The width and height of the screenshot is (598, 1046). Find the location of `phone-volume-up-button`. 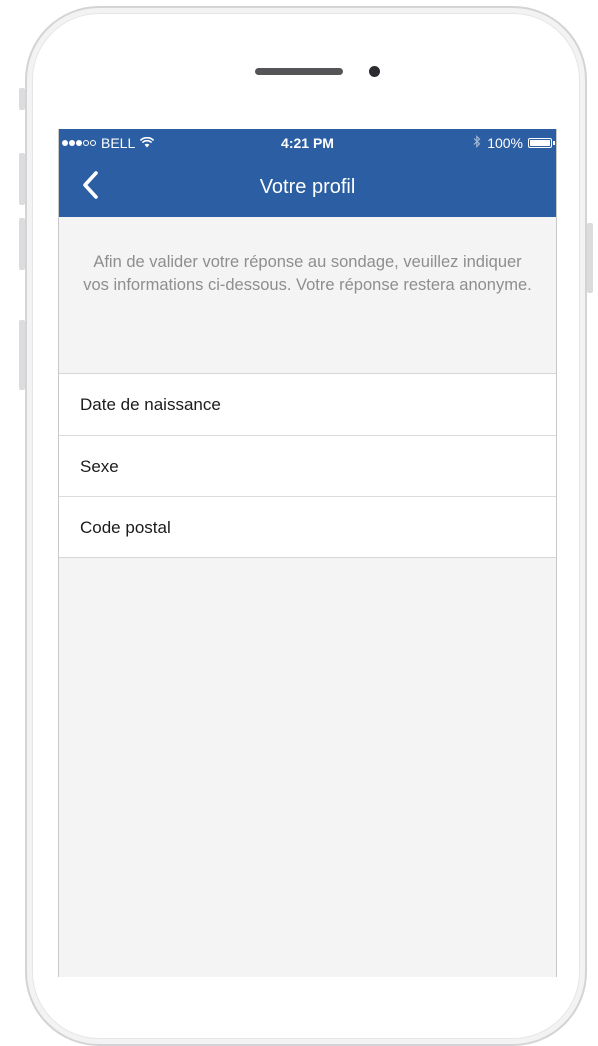

phone-volume-up-button is located at coordinates (22, 179).